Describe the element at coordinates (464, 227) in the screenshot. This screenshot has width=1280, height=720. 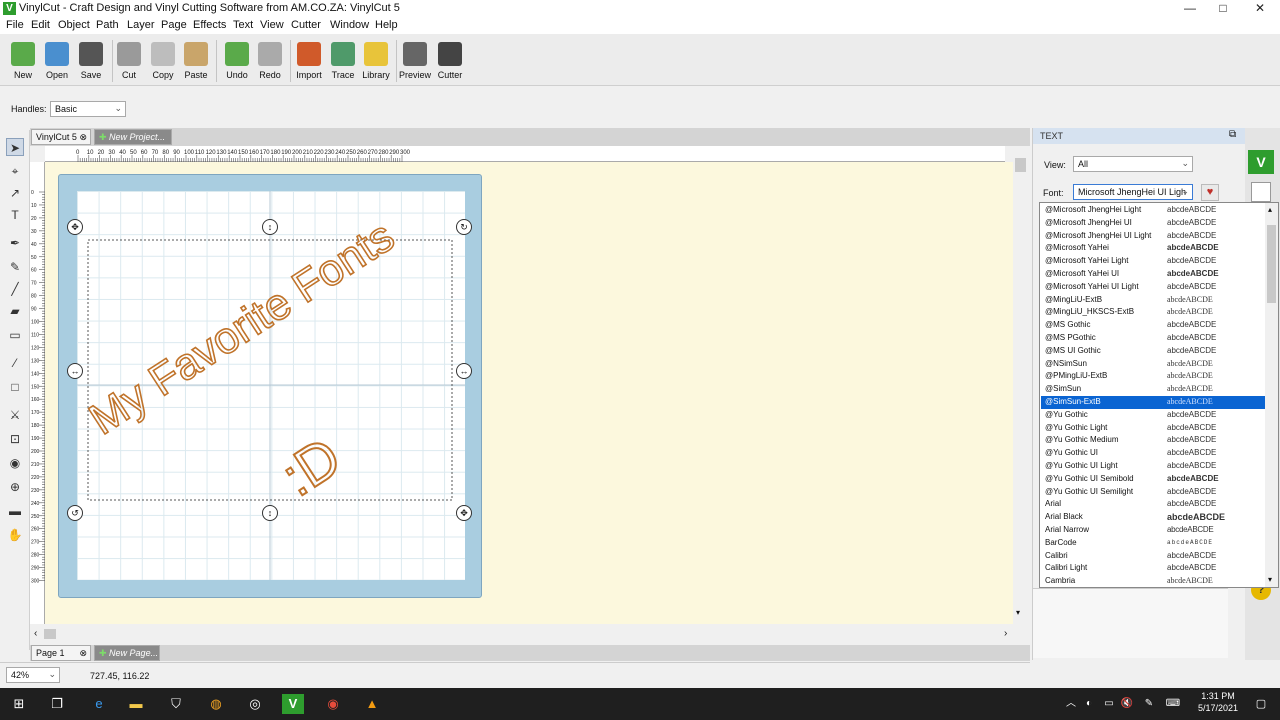
I see `rotate-handle-icon: ↻` at that location.